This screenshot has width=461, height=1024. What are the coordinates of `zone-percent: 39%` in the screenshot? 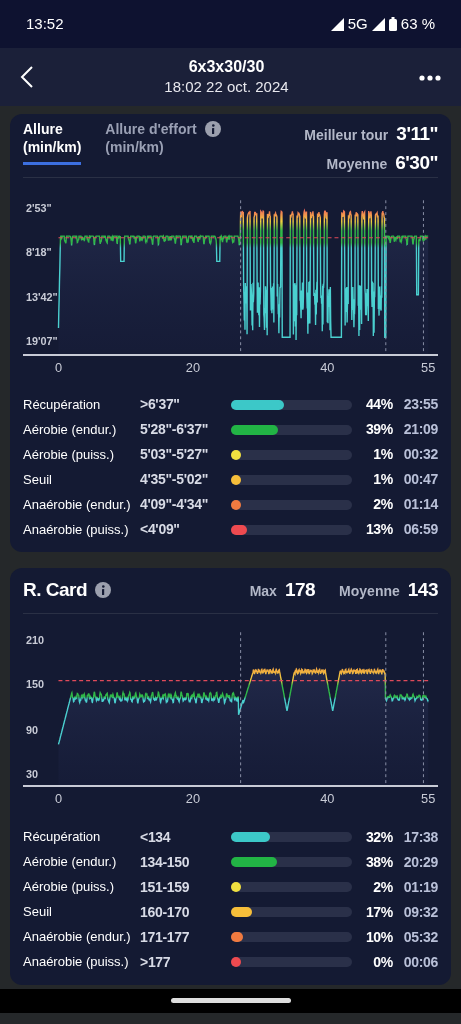 It's located at (378, 429).